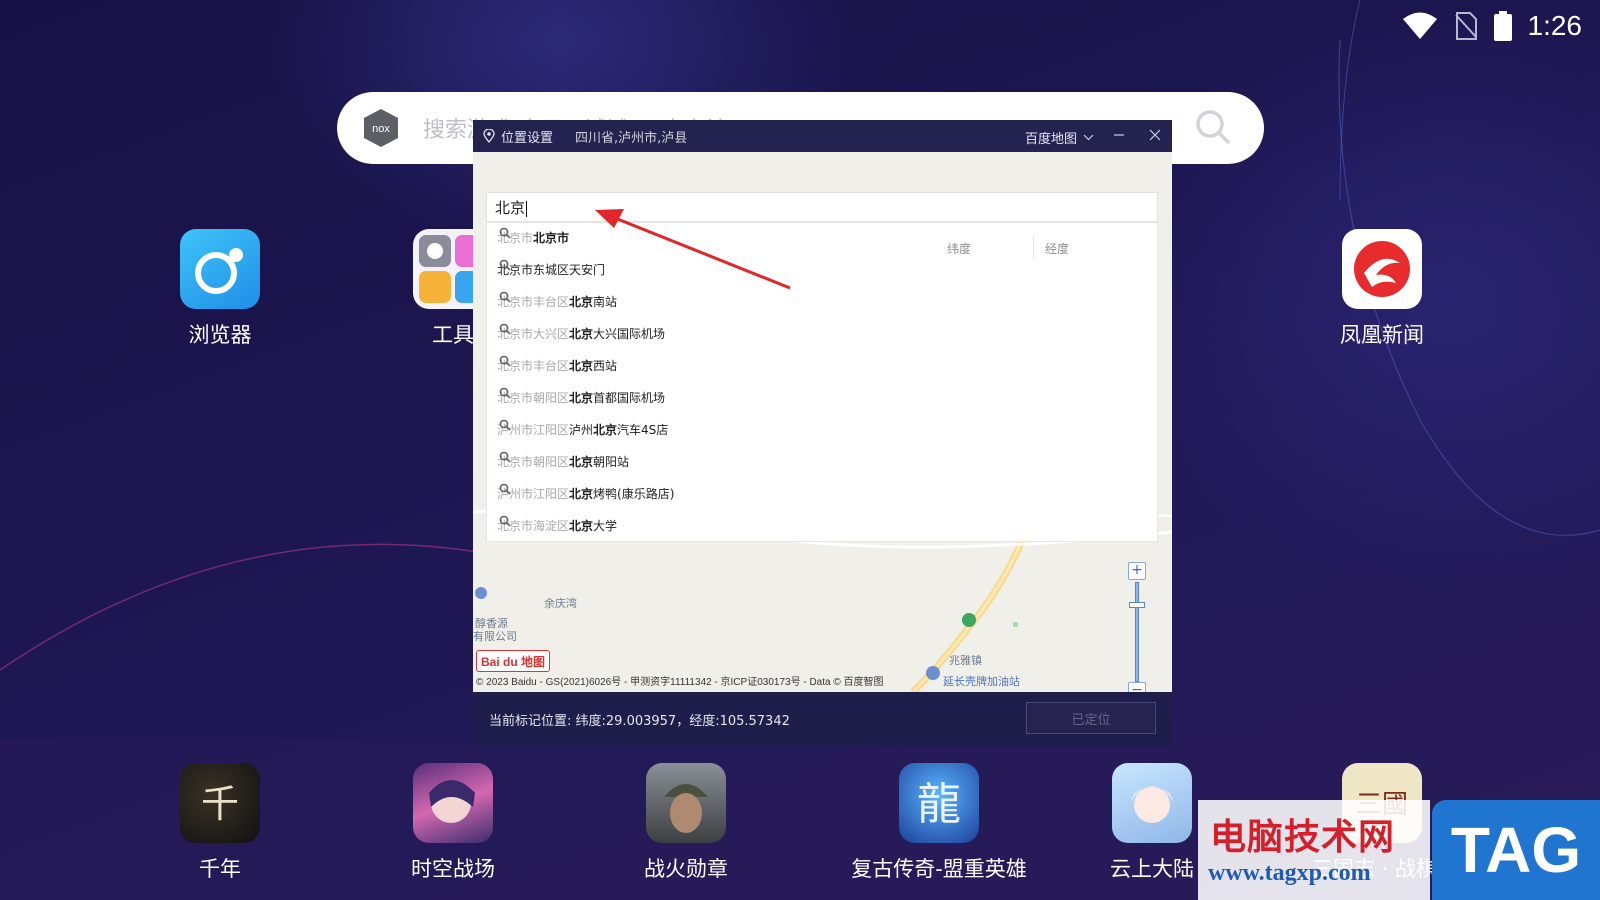 This screenshot has width=1600, height=900. Describe the element at coordinates (1033, 247) in the screenshot. I see `column-divider` at that location.